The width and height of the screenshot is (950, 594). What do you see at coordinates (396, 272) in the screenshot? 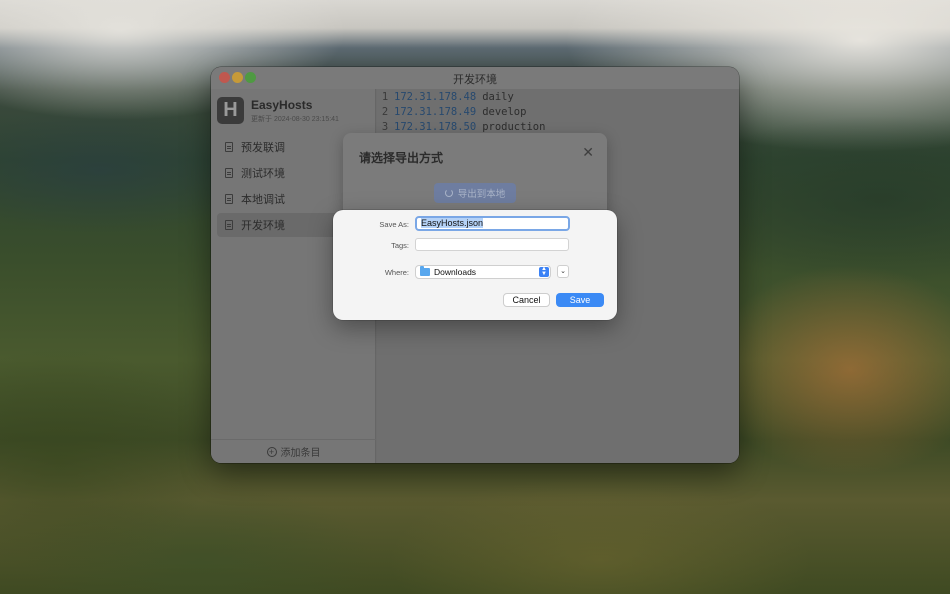
I see `where-label: Where:` at bounding box center [396, 272].